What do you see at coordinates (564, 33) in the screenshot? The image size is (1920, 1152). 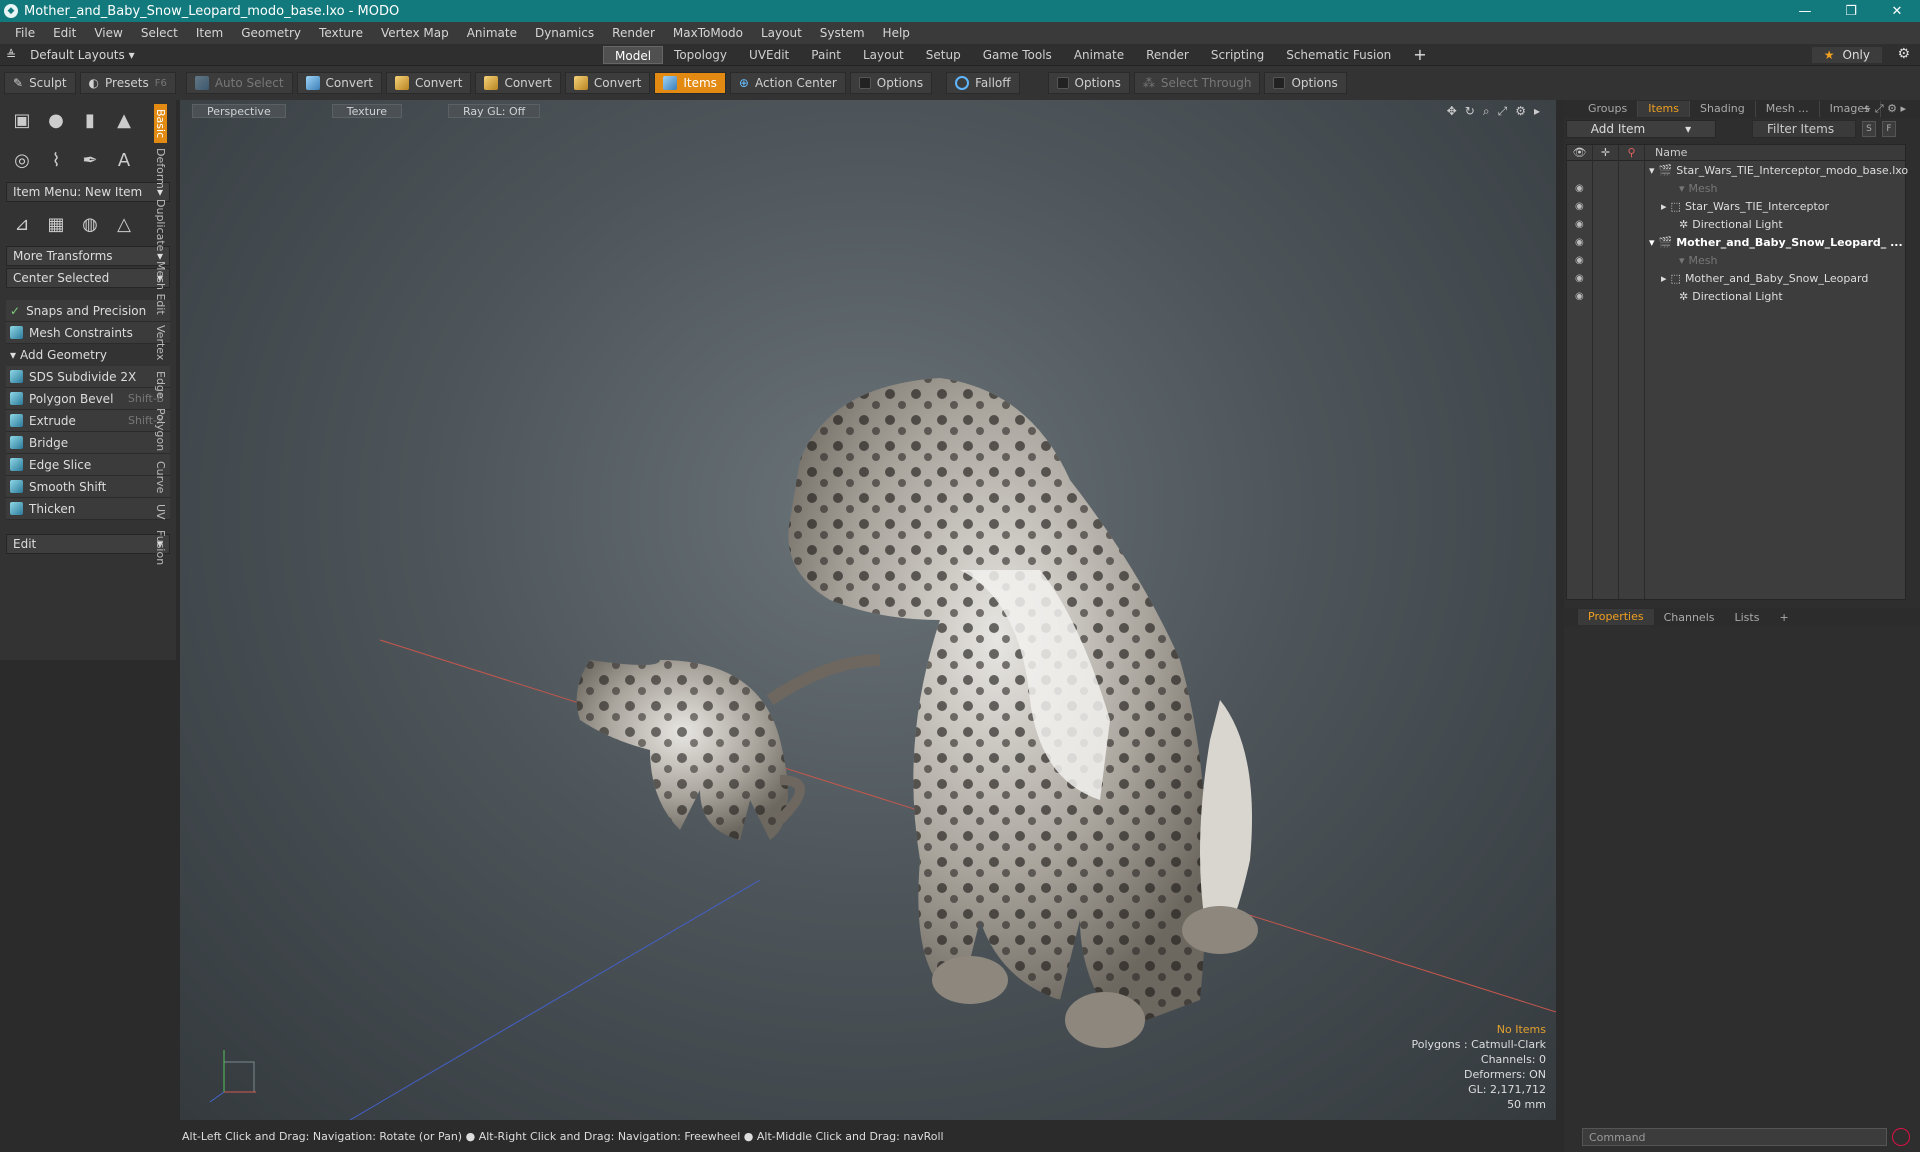 I see `menu-dynamics: Dynamics` at bounding box center [564, 33].